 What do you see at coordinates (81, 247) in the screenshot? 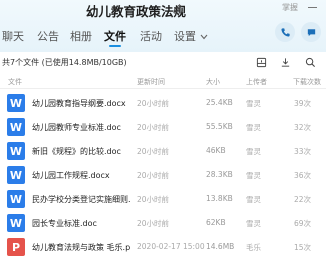
I see `file-name: 幼儿教育法规与政策 毛乐.ppt` at bounding box center [81, 247].